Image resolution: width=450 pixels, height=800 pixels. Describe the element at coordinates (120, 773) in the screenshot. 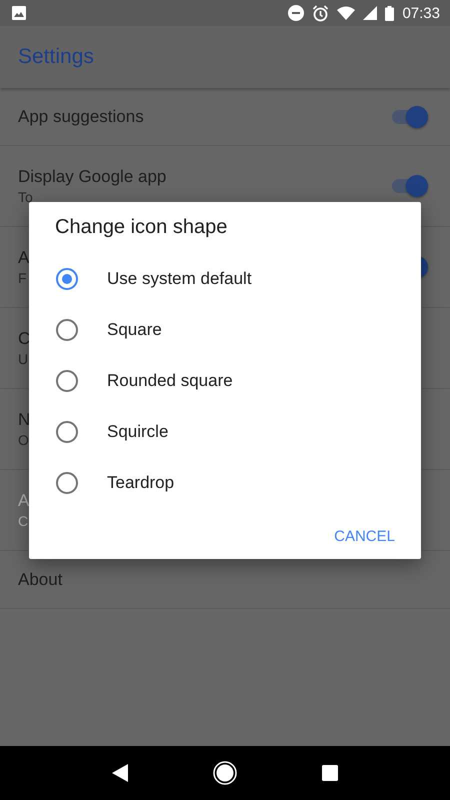

I see `back-icon` at that location.